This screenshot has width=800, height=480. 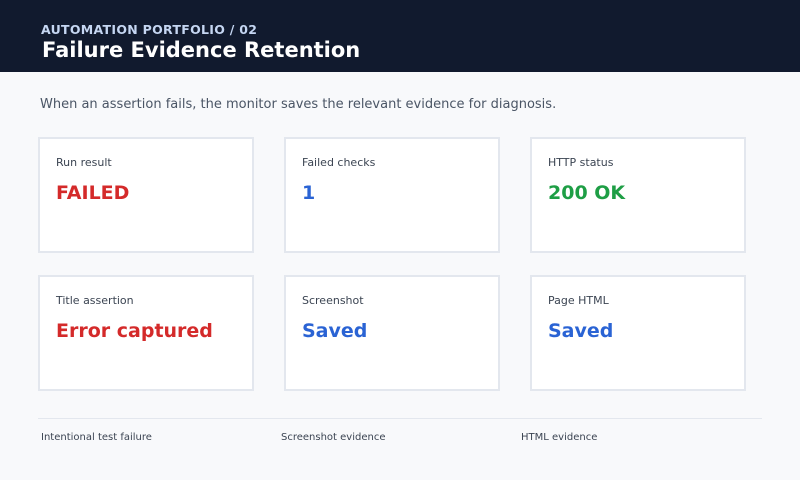 I want to click on run-result-card: Run result FAILED, so click(x=146, y=195).